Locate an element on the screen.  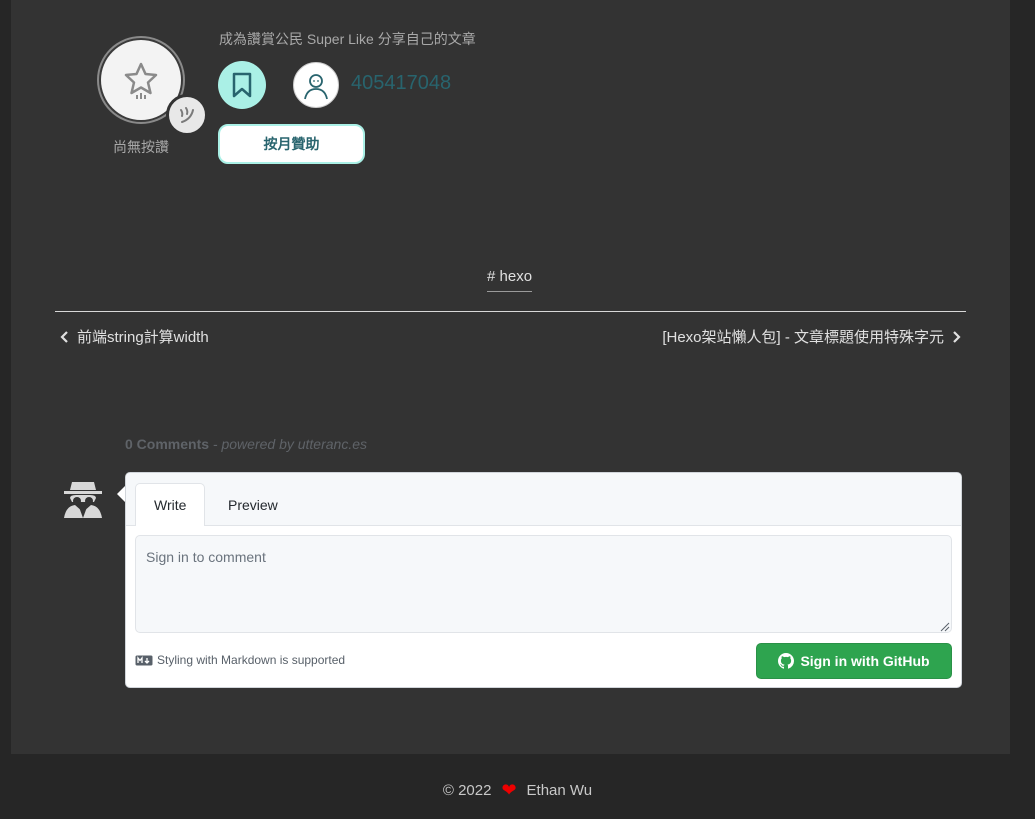
bookmark-icon is located at coordinates (242, 85).